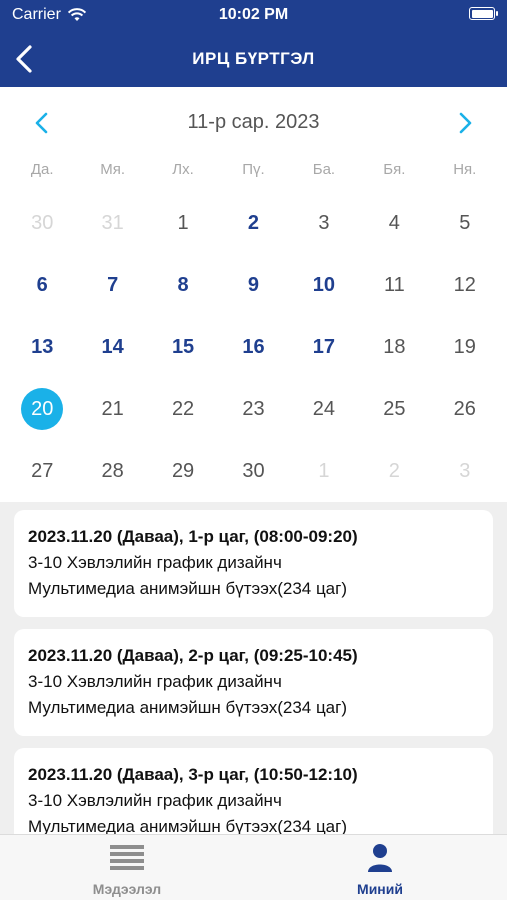 This screenshot has height=900, width=507. I want to click on calendar-day-label: 20, so click(42, 409).